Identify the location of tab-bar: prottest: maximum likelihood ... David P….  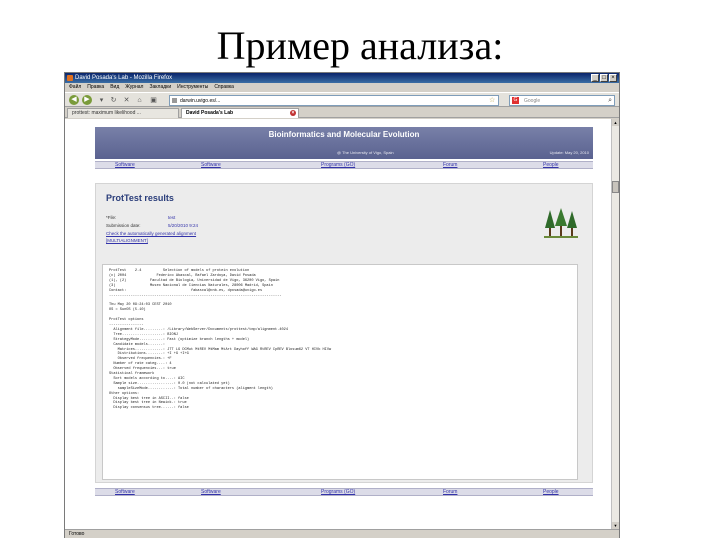
(342, 112).